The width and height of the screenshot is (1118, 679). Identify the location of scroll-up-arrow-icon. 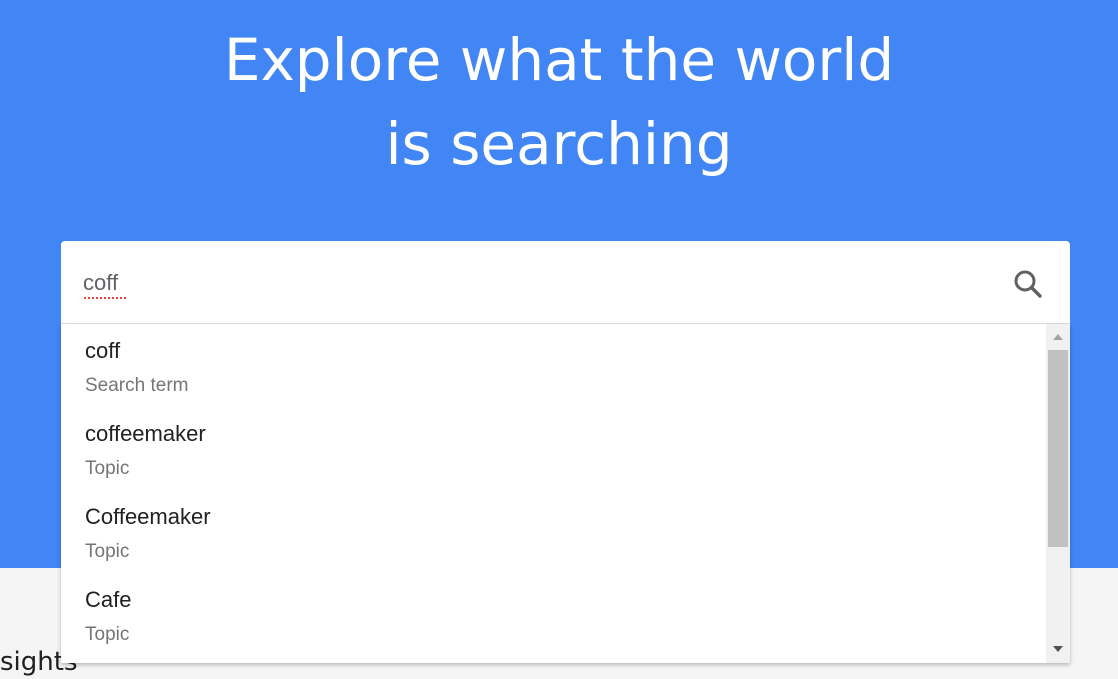
(1058, 337).